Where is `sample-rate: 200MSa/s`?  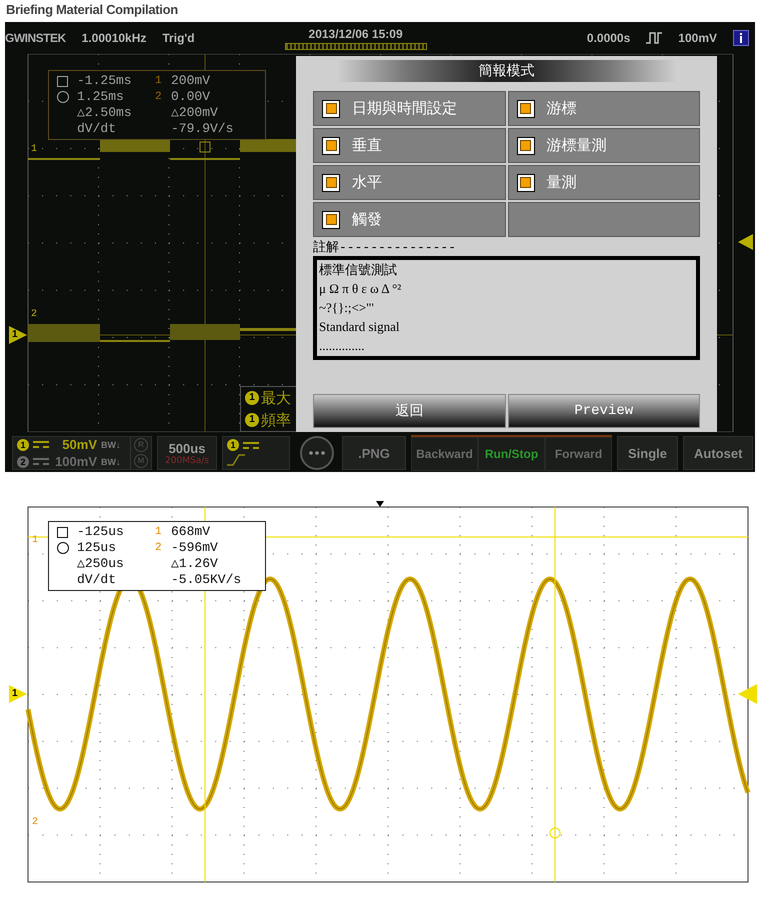
sample-rate: 200MSa/s is located at coordinates (187, 461).